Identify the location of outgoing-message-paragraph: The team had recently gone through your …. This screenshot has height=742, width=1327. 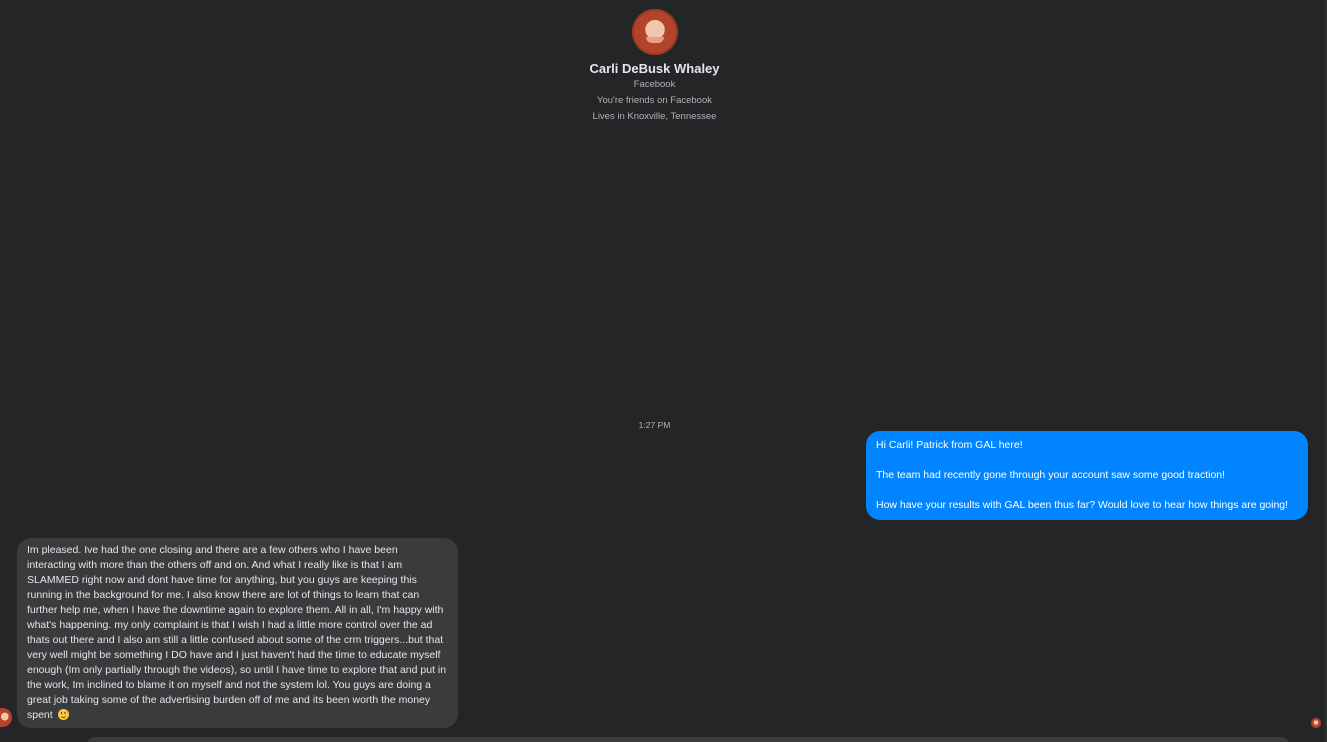
(1051, 475).